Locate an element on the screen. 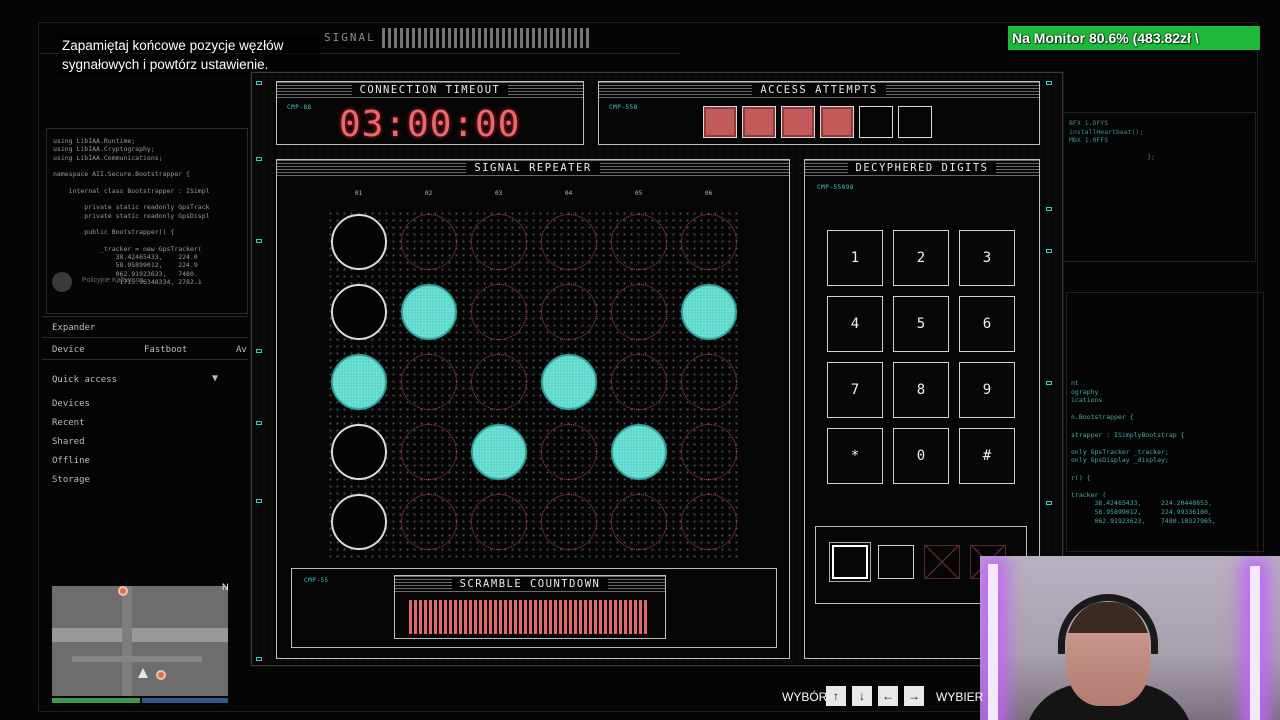 The height and width of the screenshot is (720, 1280). select-label: WYBÓR is located at coordinates (805, 697).